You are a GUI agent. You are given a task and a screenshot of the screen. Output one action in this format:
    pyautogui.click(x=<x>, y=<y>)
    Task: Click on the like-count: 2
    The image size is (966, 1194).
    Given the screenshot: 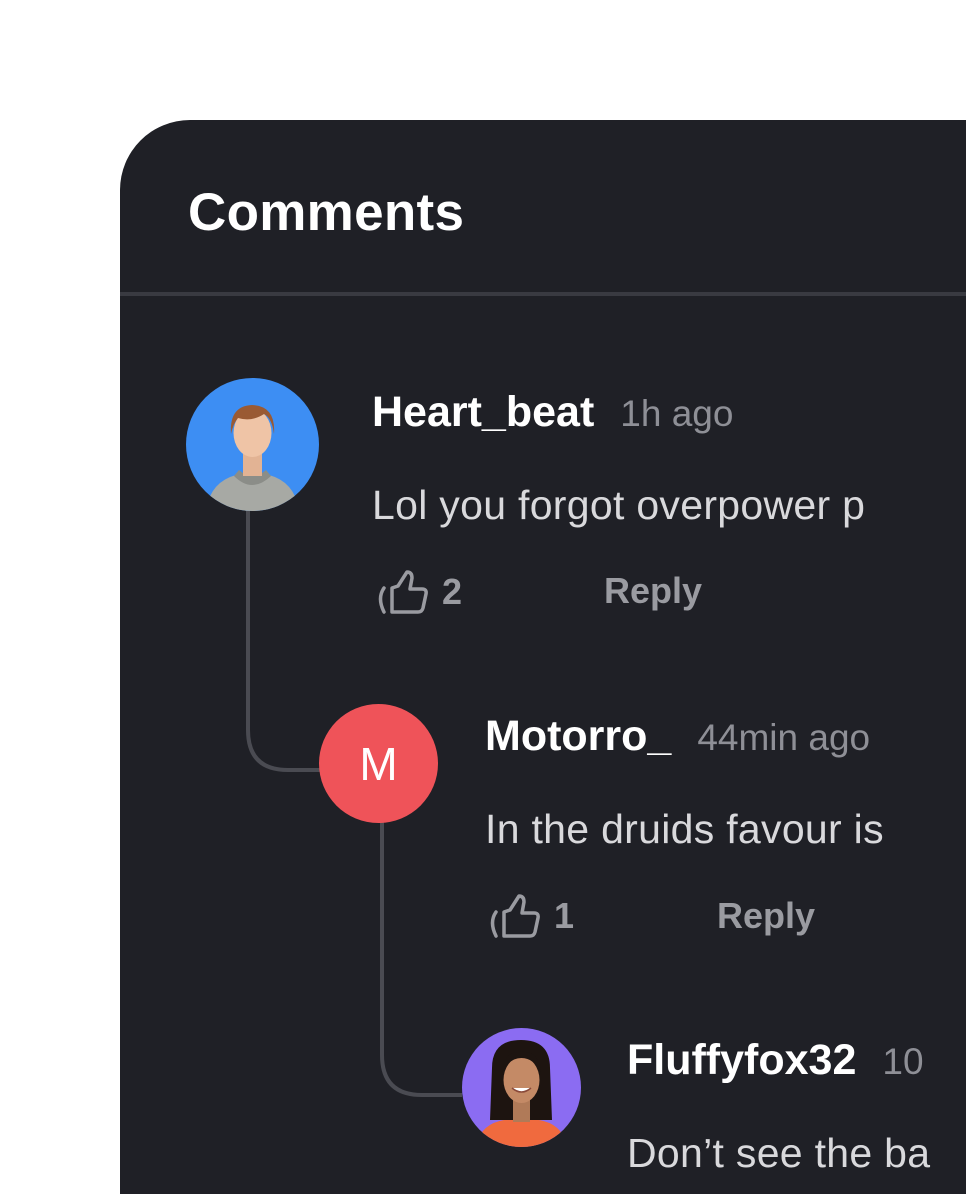 What is the action you would take?
    pyautogui.click(x=452, y=591)
    